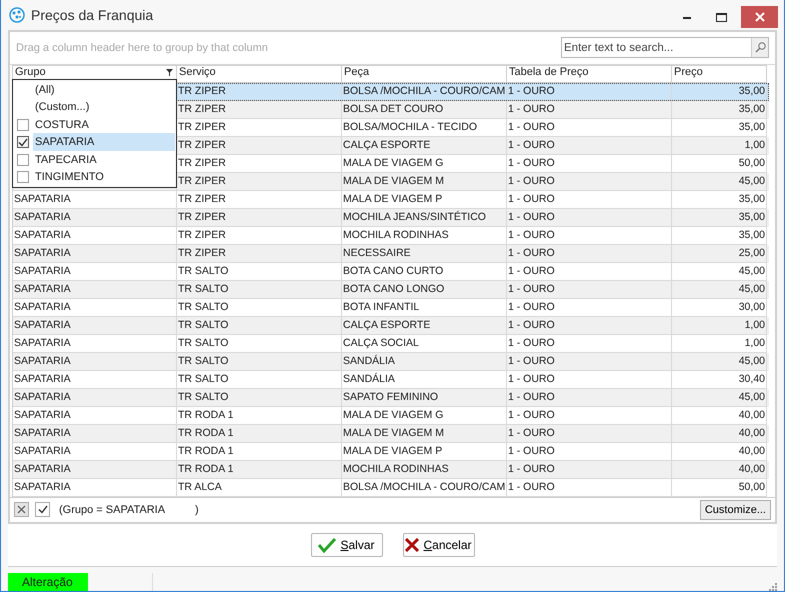  I want to click on resize-grip-icon, so click(773, 587).